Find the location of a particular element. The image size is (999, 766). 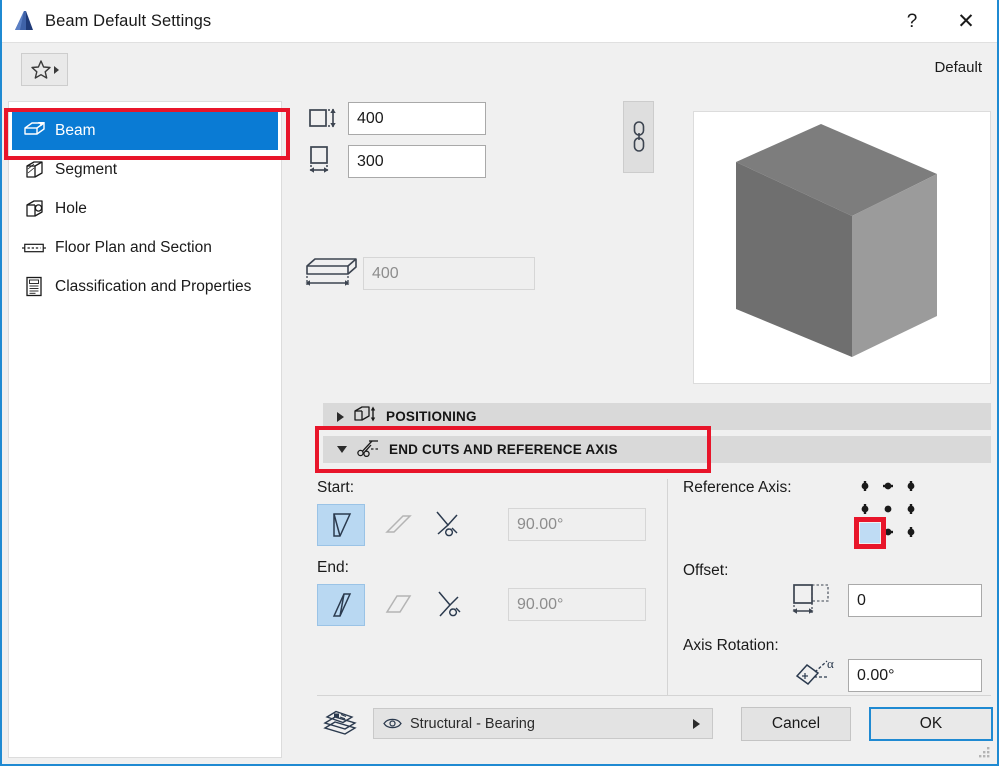

sidebar-item-label: Classification and Properties is located at coordinates (153, 286).